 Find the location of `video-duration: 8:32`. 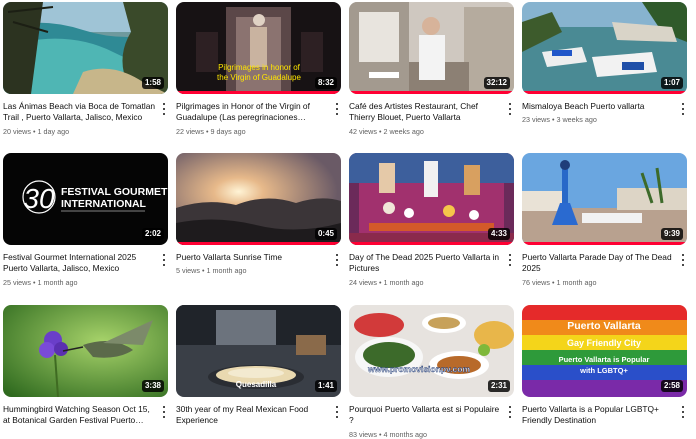

video-duration: 8:32 is located at coordinates (325, 83).